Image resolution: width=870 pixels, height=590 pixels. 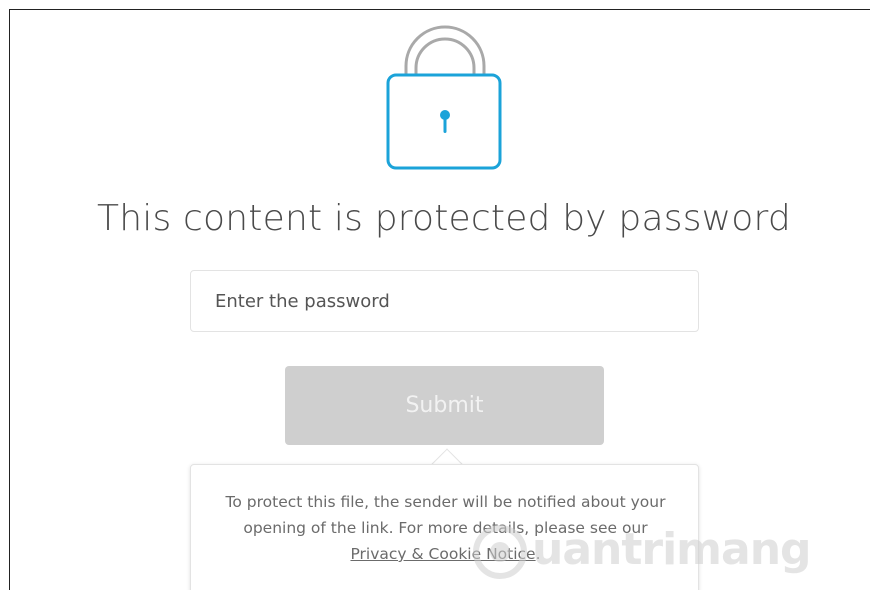 I want to click on page-title: This content is protected by password, so click(x=444, y=218).